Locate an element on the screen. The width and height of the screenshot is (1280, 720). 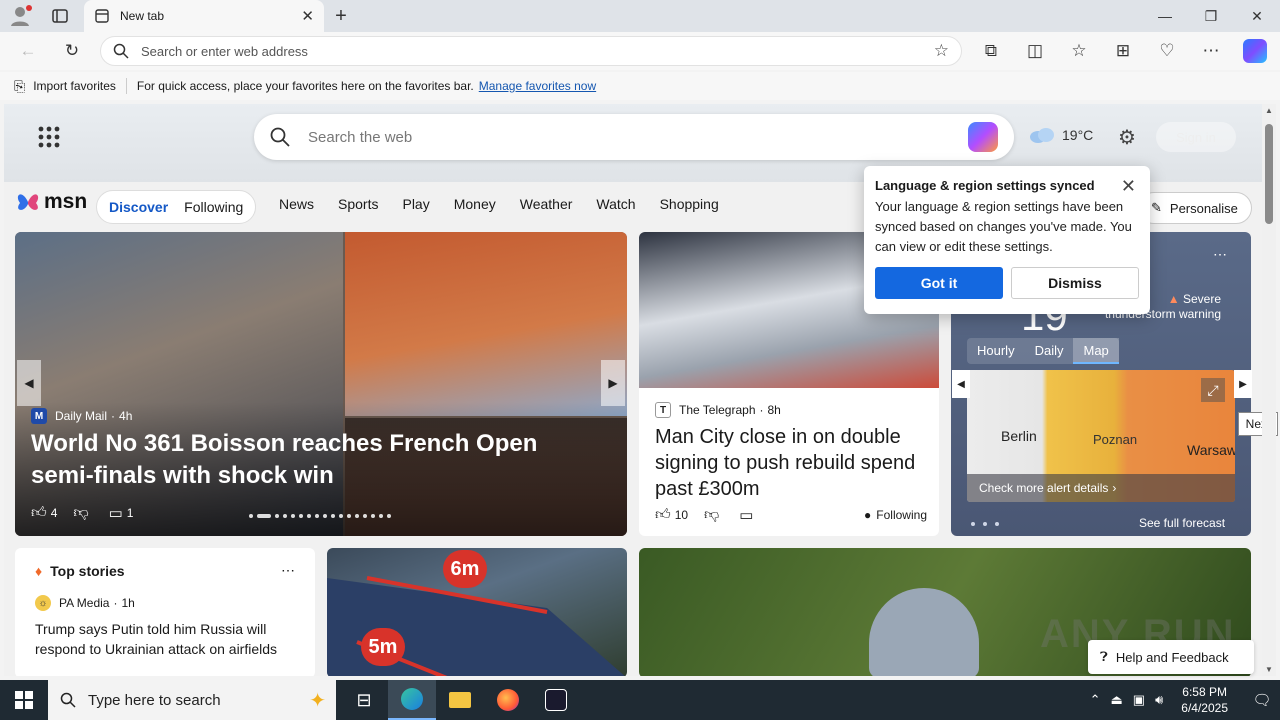
split-screen-icon: ◫ is located at coordinates (1035, 51).